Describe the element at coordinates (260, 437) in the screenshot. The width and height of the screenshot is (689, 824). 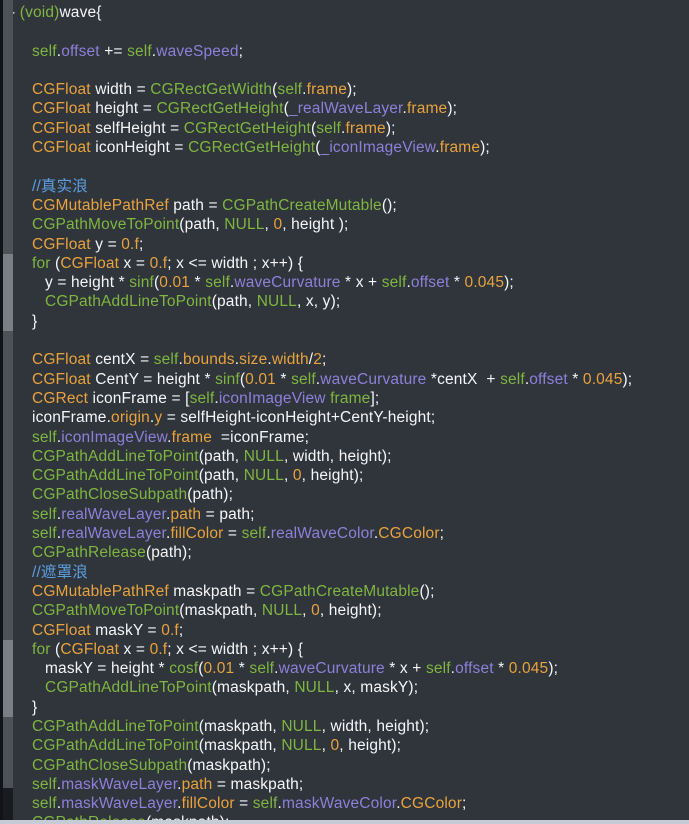
I see `code-token-plain: =iconFrame;` at that location.